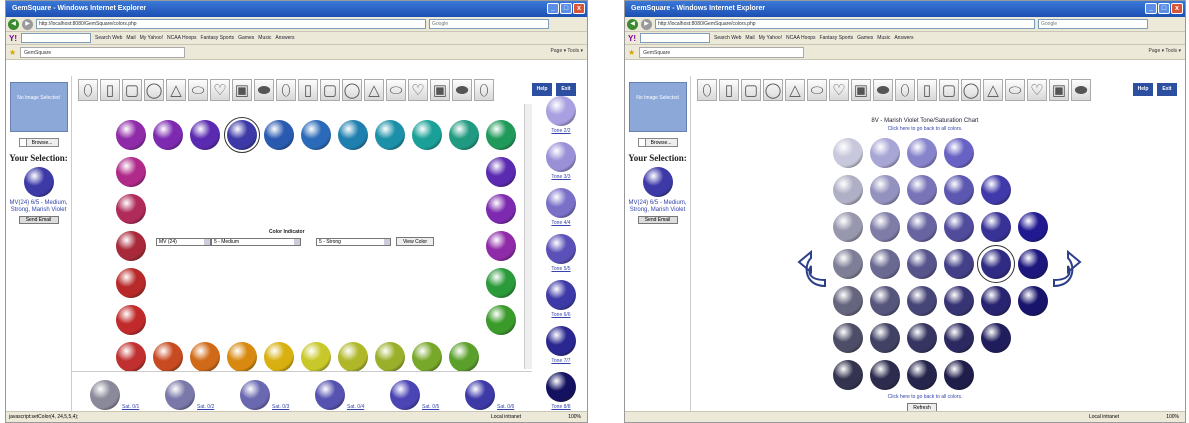 This screenshot has height=423, width=1189. What do you see at coordinates (108, 38) in the screenshot?
I see `toolbar-search-web: Search Web` at bounding box center [108, 38].